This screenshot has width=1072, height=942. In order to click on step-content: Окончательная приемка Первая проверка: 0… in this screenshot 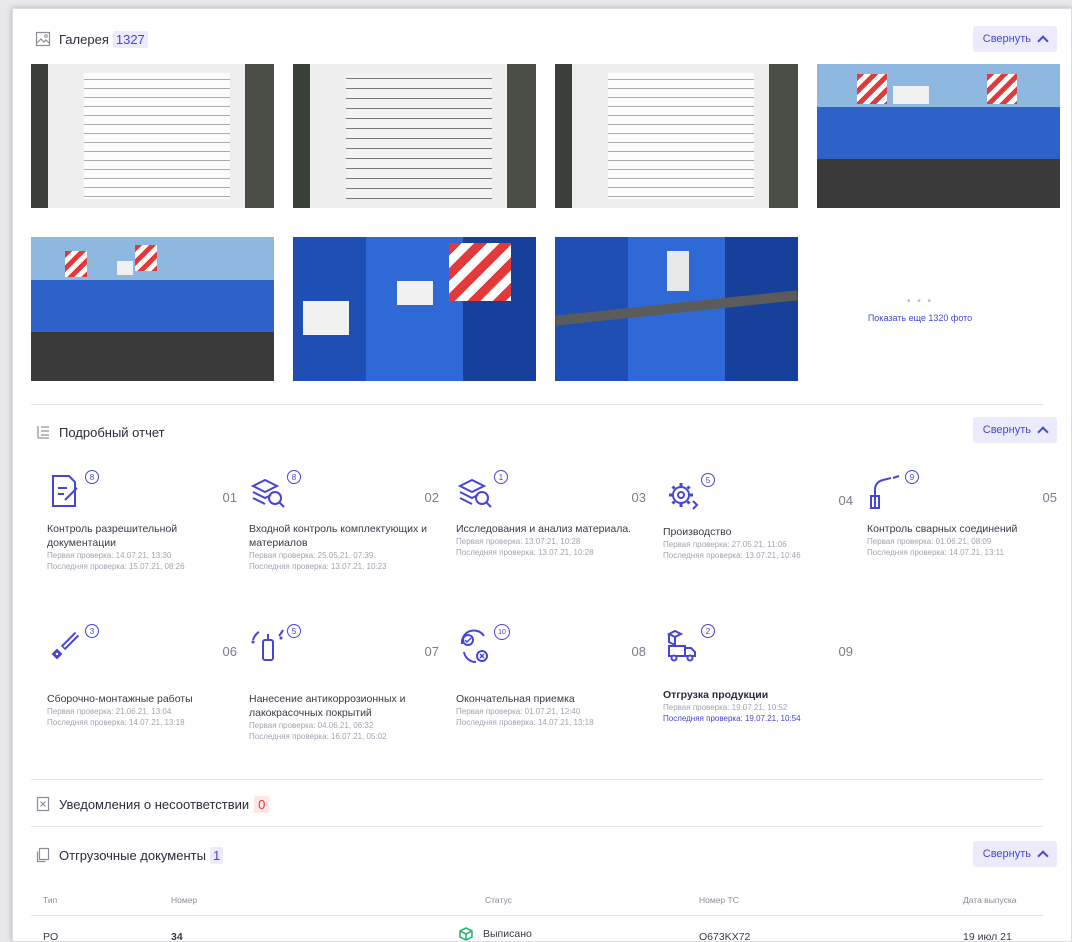, I will do `click(556, 710)`.